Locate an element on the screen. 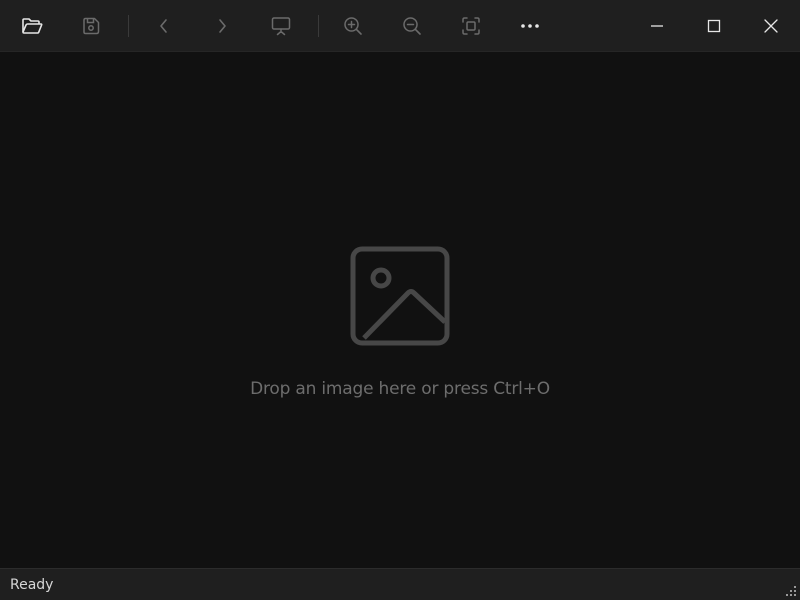 This screenshot has height=600, width=800. slideshow-button is located at coordinates (281, 26).